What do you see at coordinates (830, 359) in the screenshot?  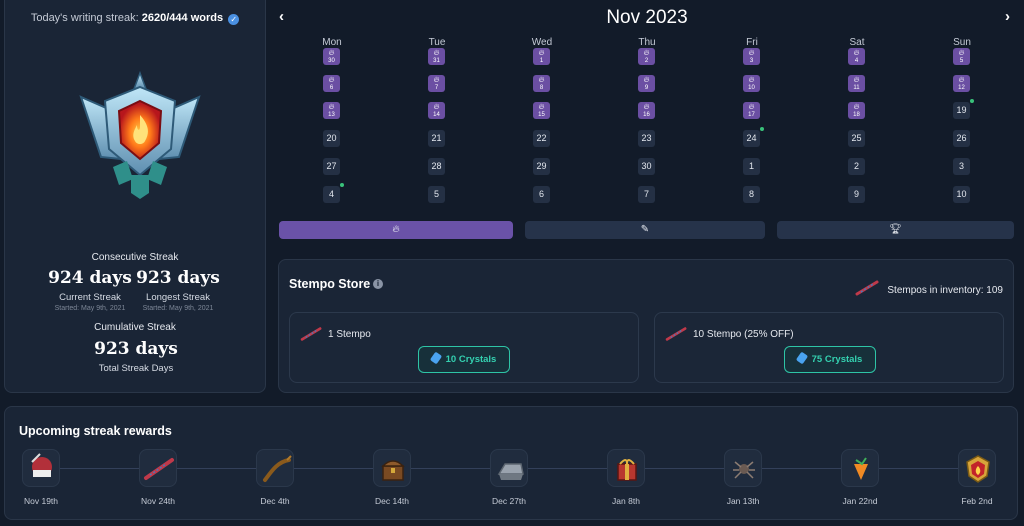 I see `buy-10-stempo-button: 75 Crystals` at bounding box center [830, 359].